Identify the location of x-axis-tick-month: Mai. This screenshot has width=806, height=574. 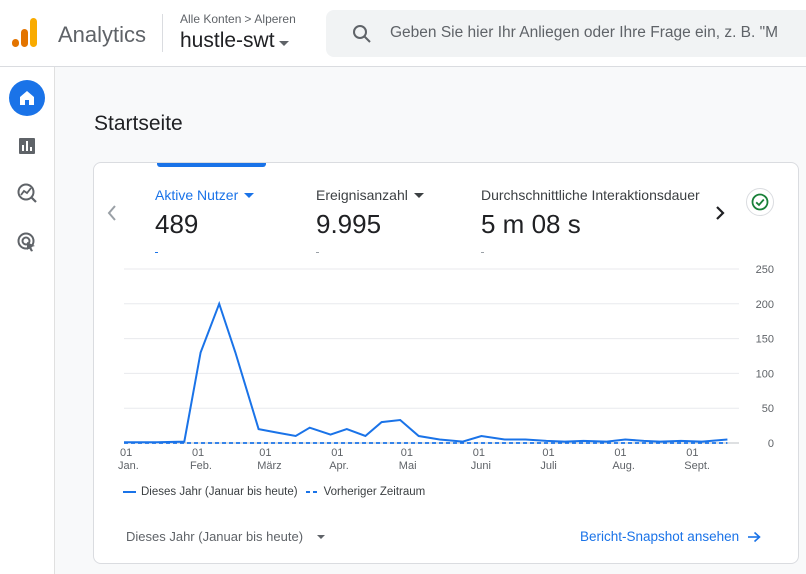
(408, 466).